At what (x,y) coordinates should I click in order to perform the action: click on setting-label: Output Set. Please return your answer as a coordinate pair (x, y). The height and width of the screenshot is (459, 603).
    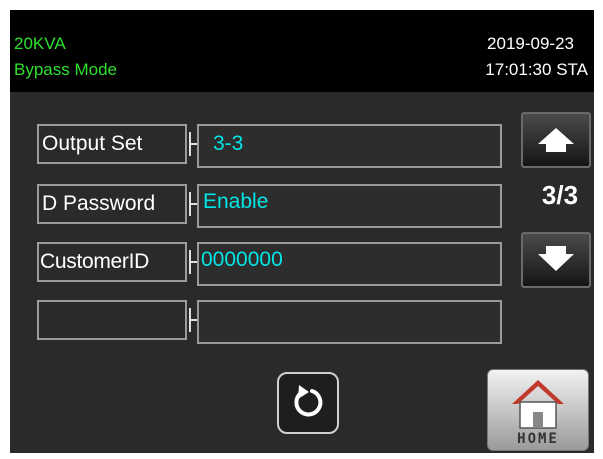
    Looking at the image, I should click on (112, 144).